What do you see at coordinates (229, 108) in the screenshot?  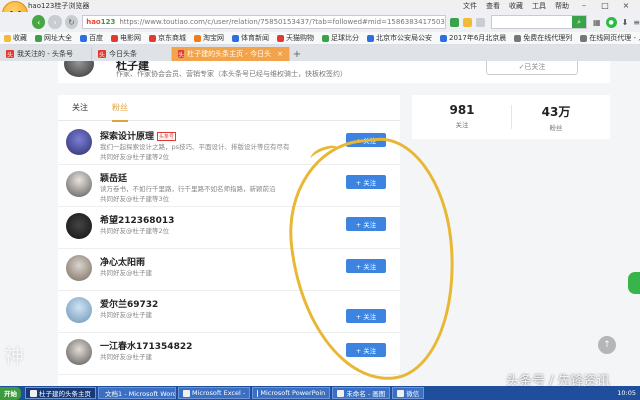 I see `relation-tabs: 关注 粉丝` at bounding box center [229, 108].